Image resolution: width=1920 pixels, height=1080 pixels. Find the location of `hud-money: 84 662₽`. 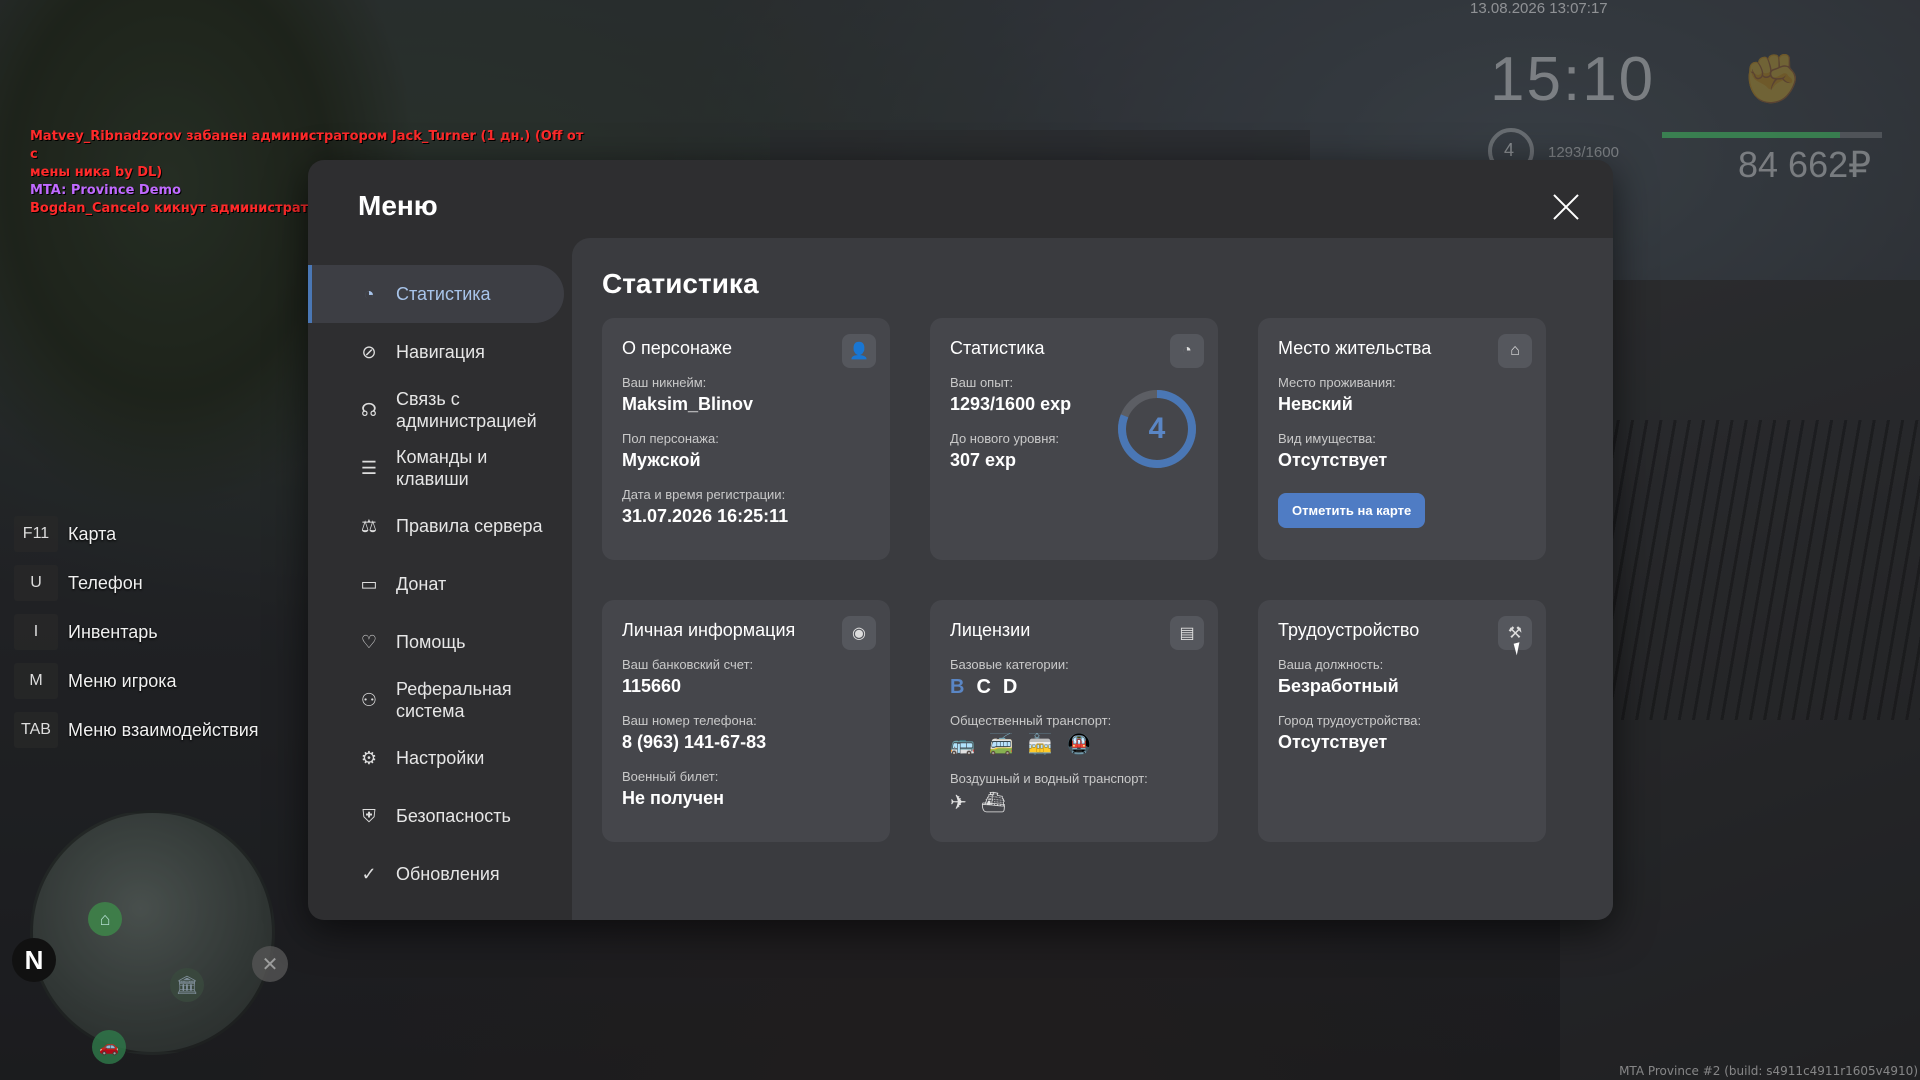

hud-money: 84 662₽ is located at coordinates (1805, 164).